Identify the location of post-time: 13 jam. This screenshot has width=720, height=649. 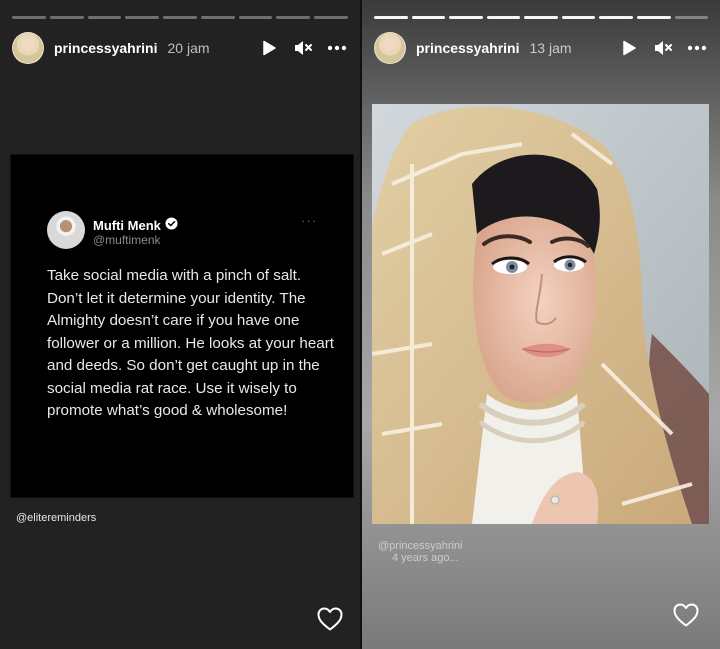
(550, 48).